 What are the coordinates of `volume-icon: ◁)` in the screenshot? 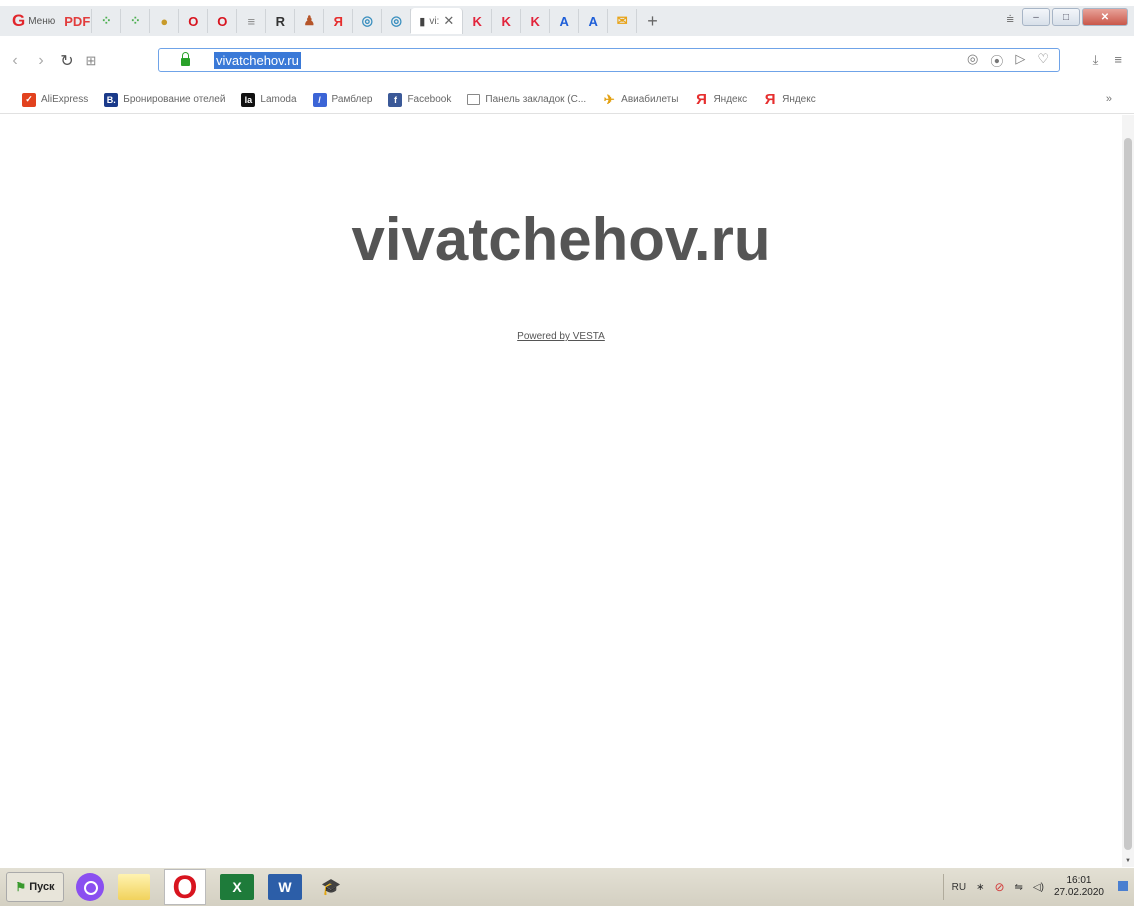 It's located at (1038, 887).